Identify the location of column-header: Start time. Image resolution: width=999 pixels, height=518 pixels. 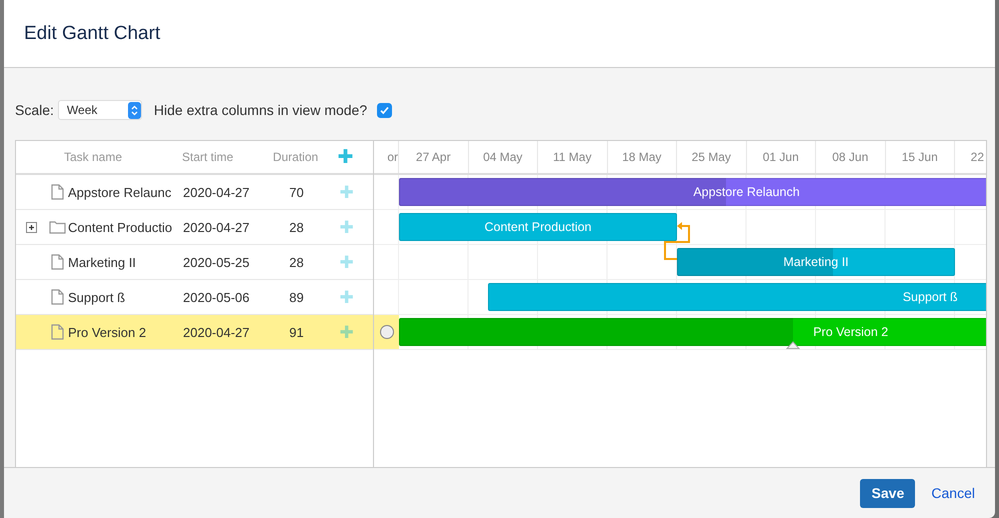
(207, 157).